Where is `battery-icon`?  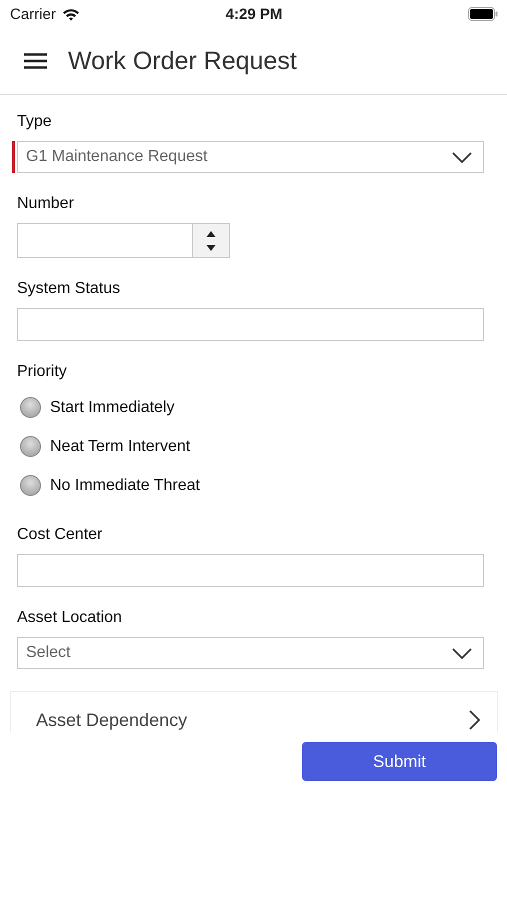
battery-icon is located at coordinates (483, 14).